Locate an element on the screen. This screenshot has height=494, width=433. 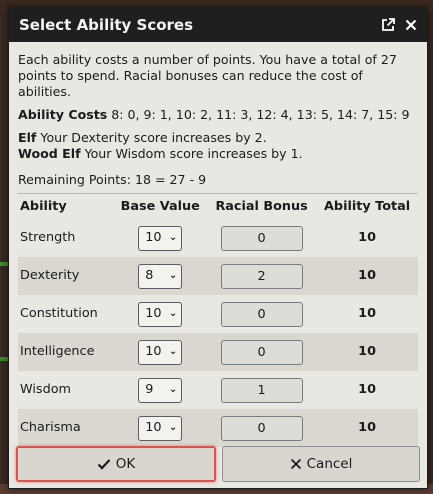
dialog-title: Select Ability Scores is located at coordinates (106, 25).